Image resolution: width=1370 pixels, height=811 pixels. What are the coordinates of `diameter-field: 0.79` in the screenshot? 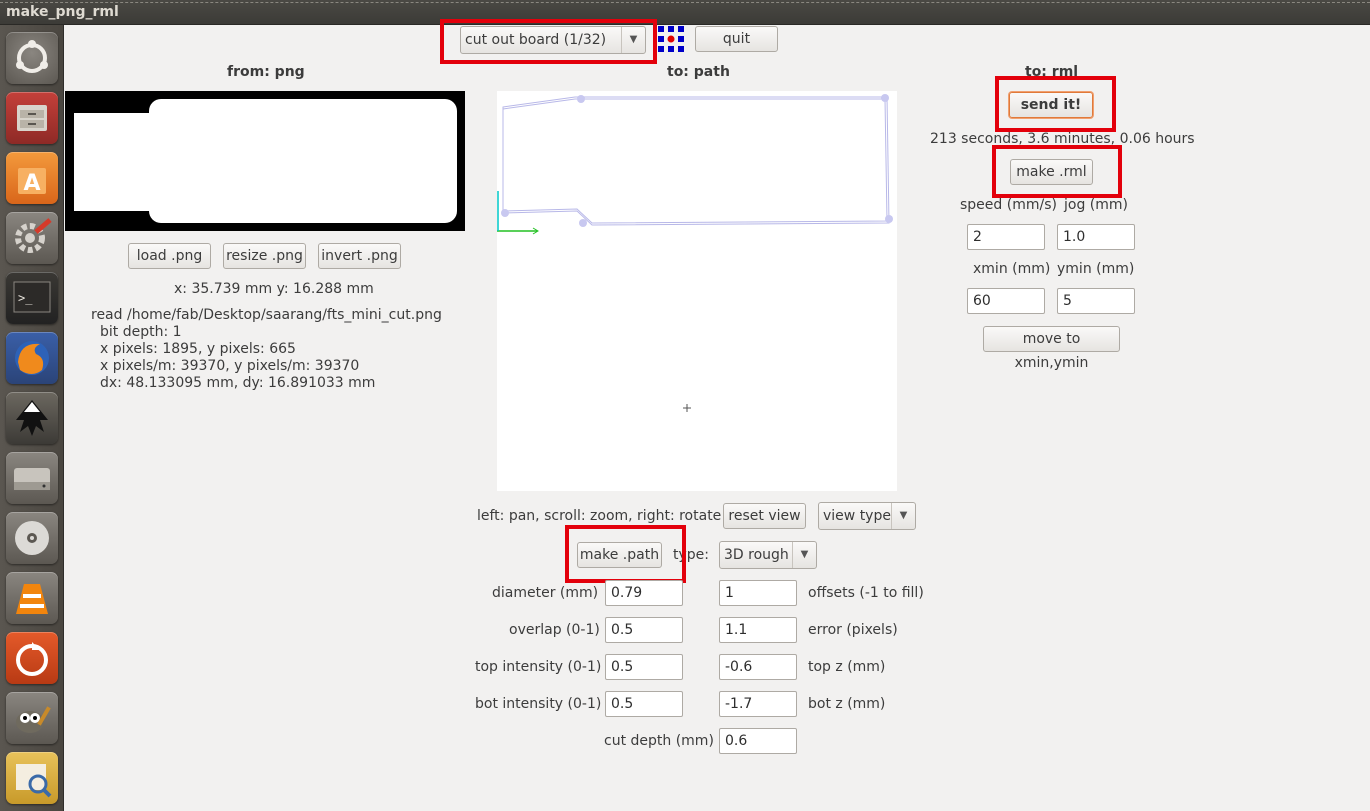 It's located at (644, 593).